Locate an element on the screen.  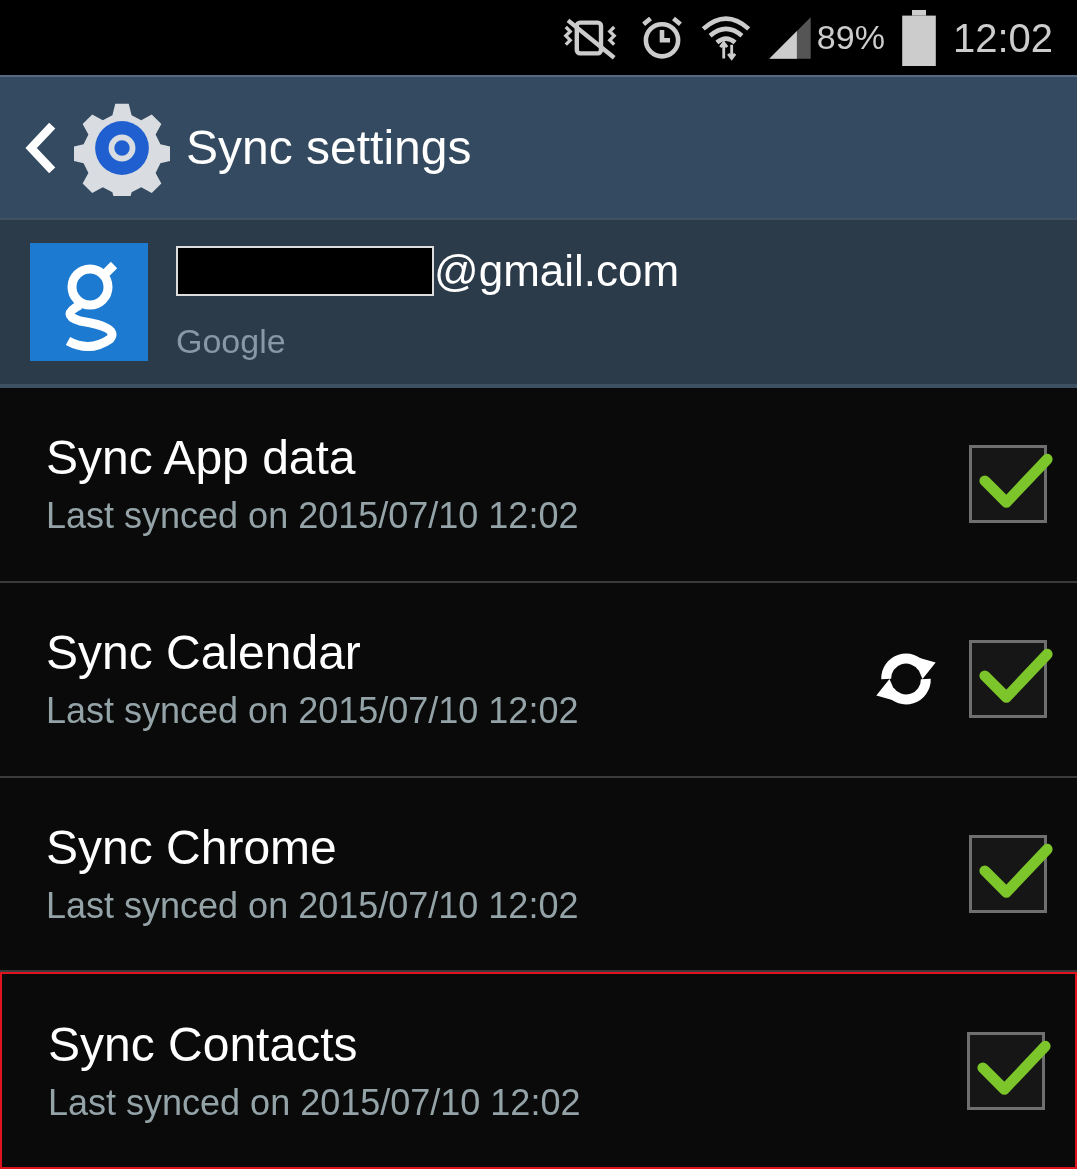
signal-icon is located at coordinates (789, 37).